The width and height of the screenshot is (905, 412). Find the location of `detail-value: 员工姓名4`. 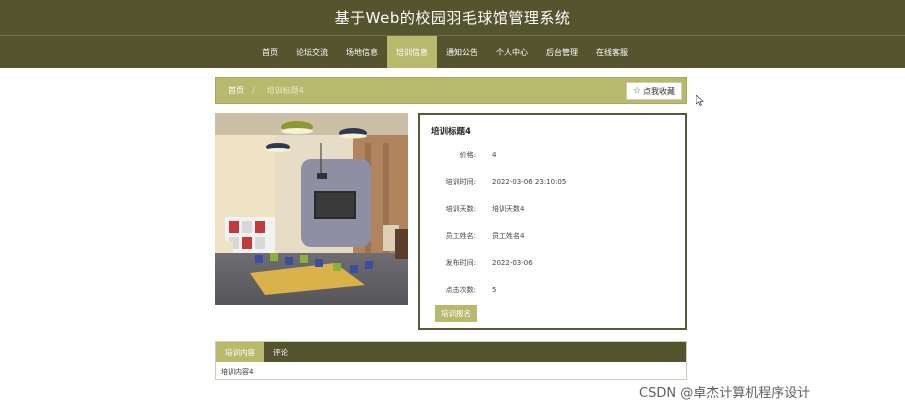

detail-value: 员工姓名4 is located at coordinates (508, 236).